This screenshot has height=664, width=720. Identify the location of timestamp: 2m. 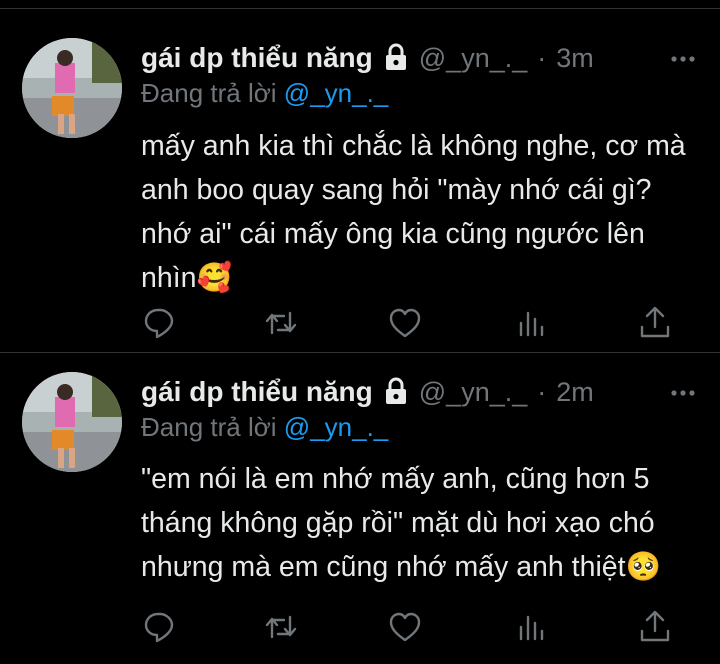
(575, 392).